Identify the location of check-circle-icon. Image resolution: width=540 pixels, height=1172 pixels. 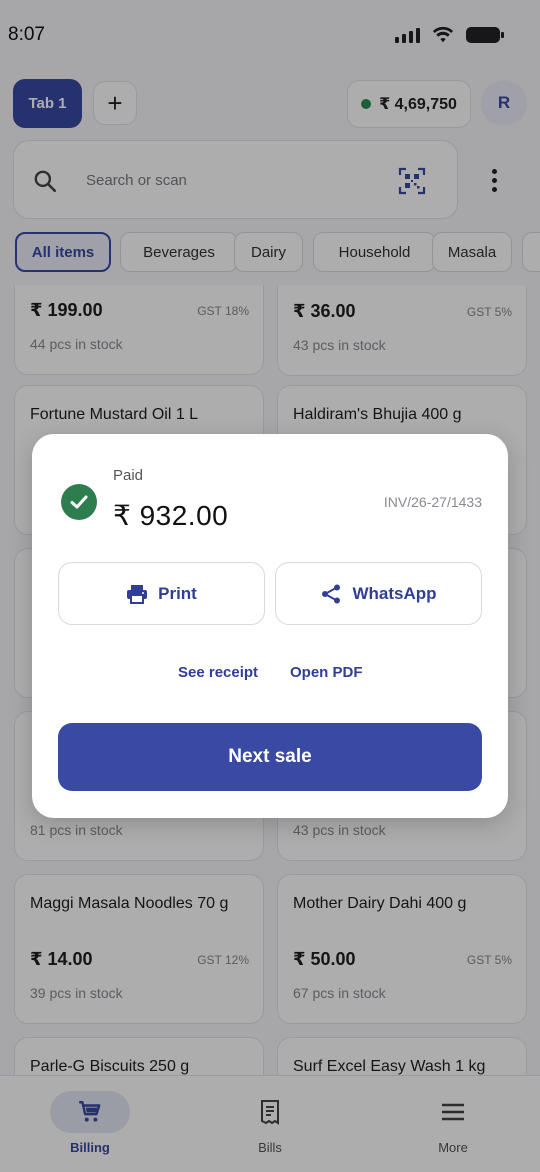
(79, 502).